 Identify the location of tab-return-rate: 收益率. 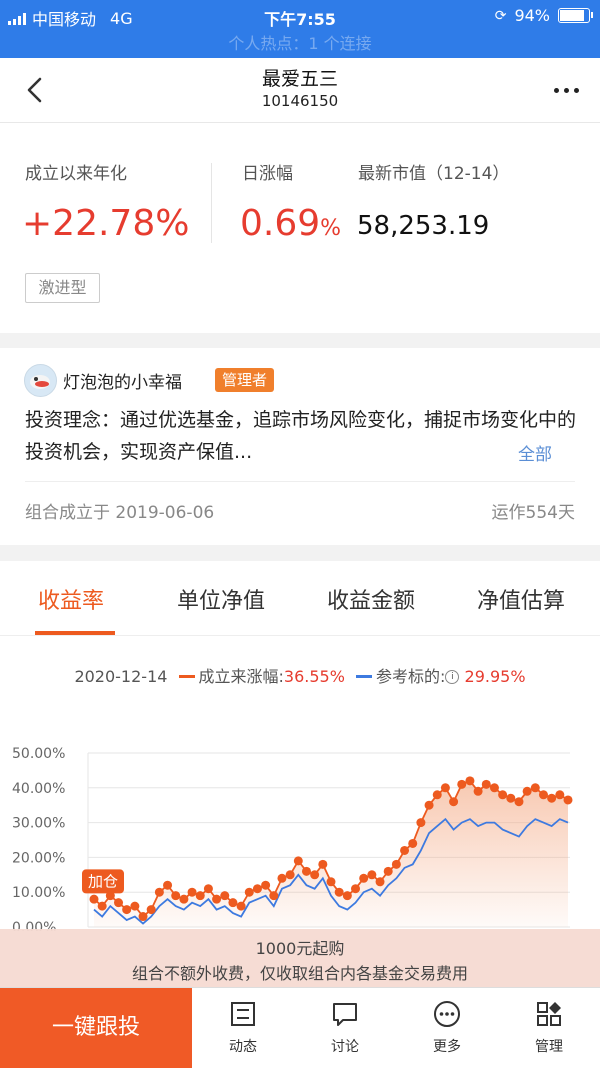
(71, 599).